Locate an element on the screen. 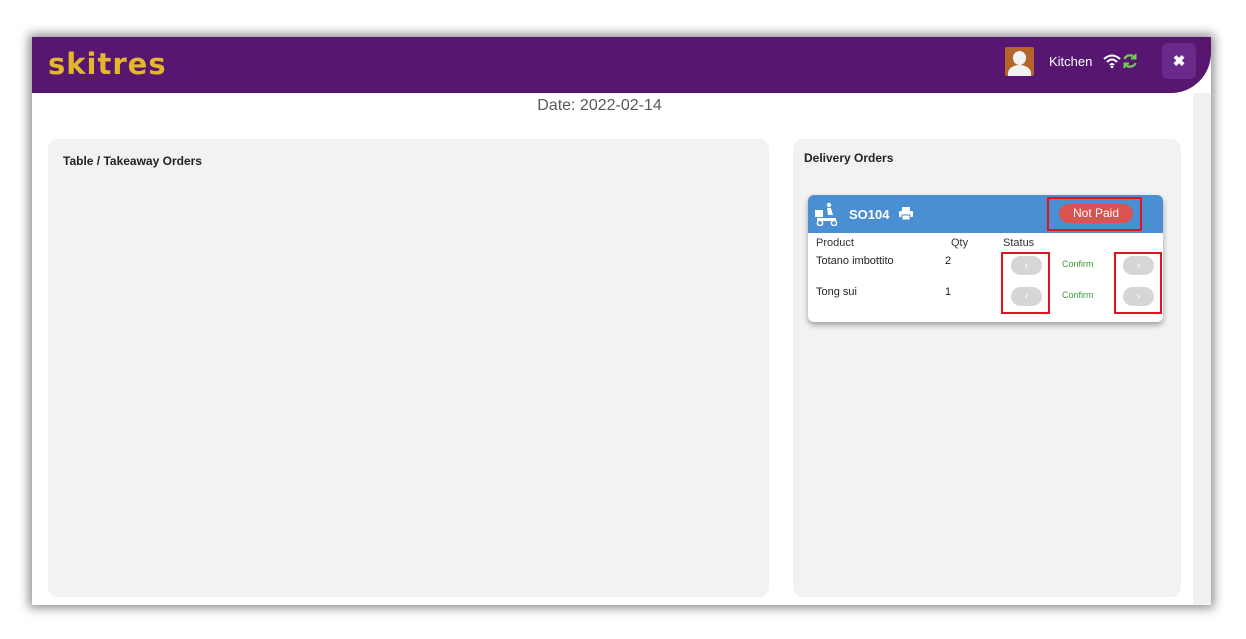 The height and width of the screenshot is (639, 1246). user-name: Kitchen is located at coordinates (1071, 61).